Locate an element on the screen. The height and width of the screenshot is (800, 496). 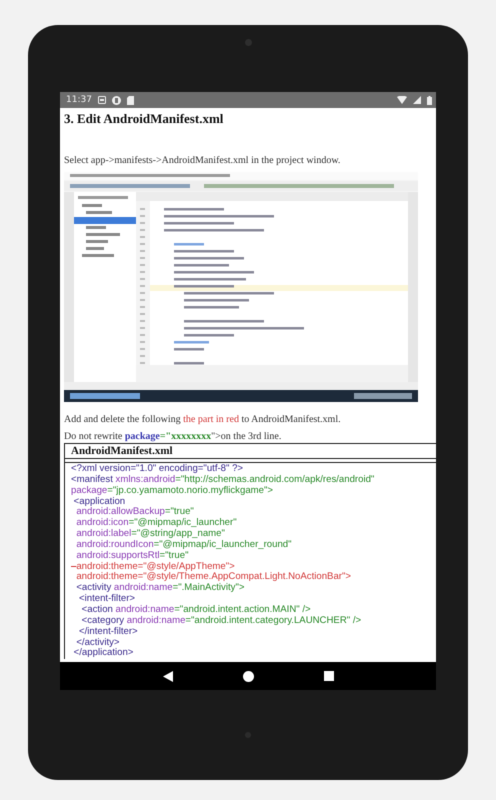
recents-button is located at coordinates (329, 676).